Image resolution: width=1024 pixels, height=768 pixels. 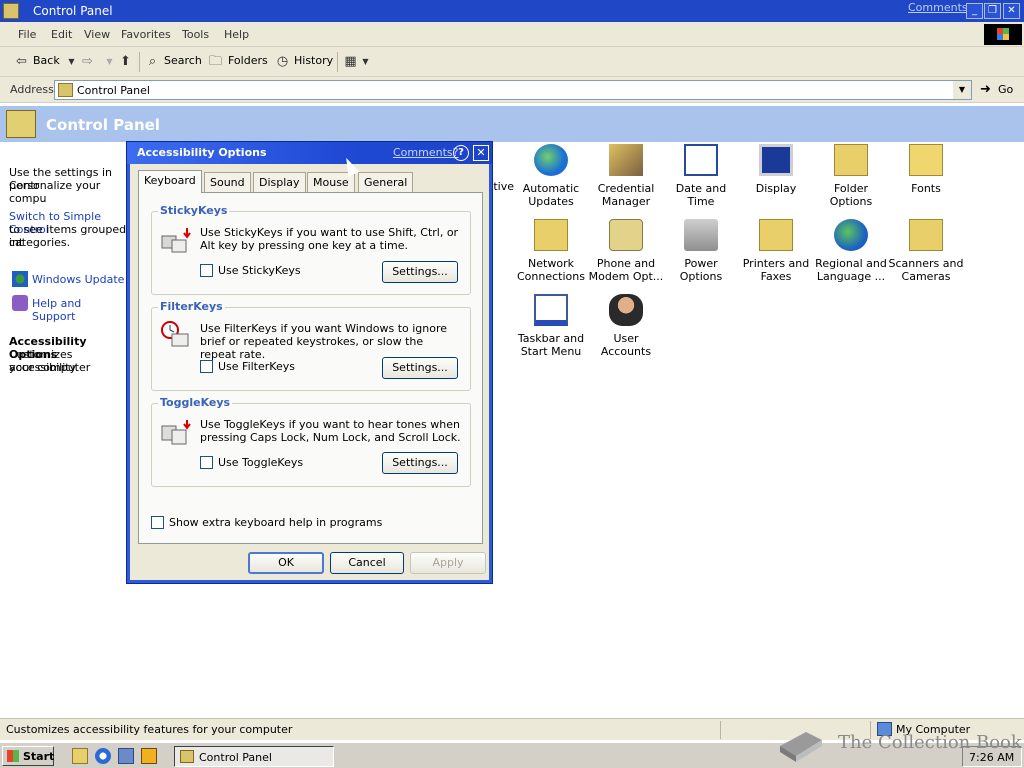 What do you see at coordinates (235, 757) in the screenshot?
I see `task-label: Control Panel` at bounding box center [235, 757].